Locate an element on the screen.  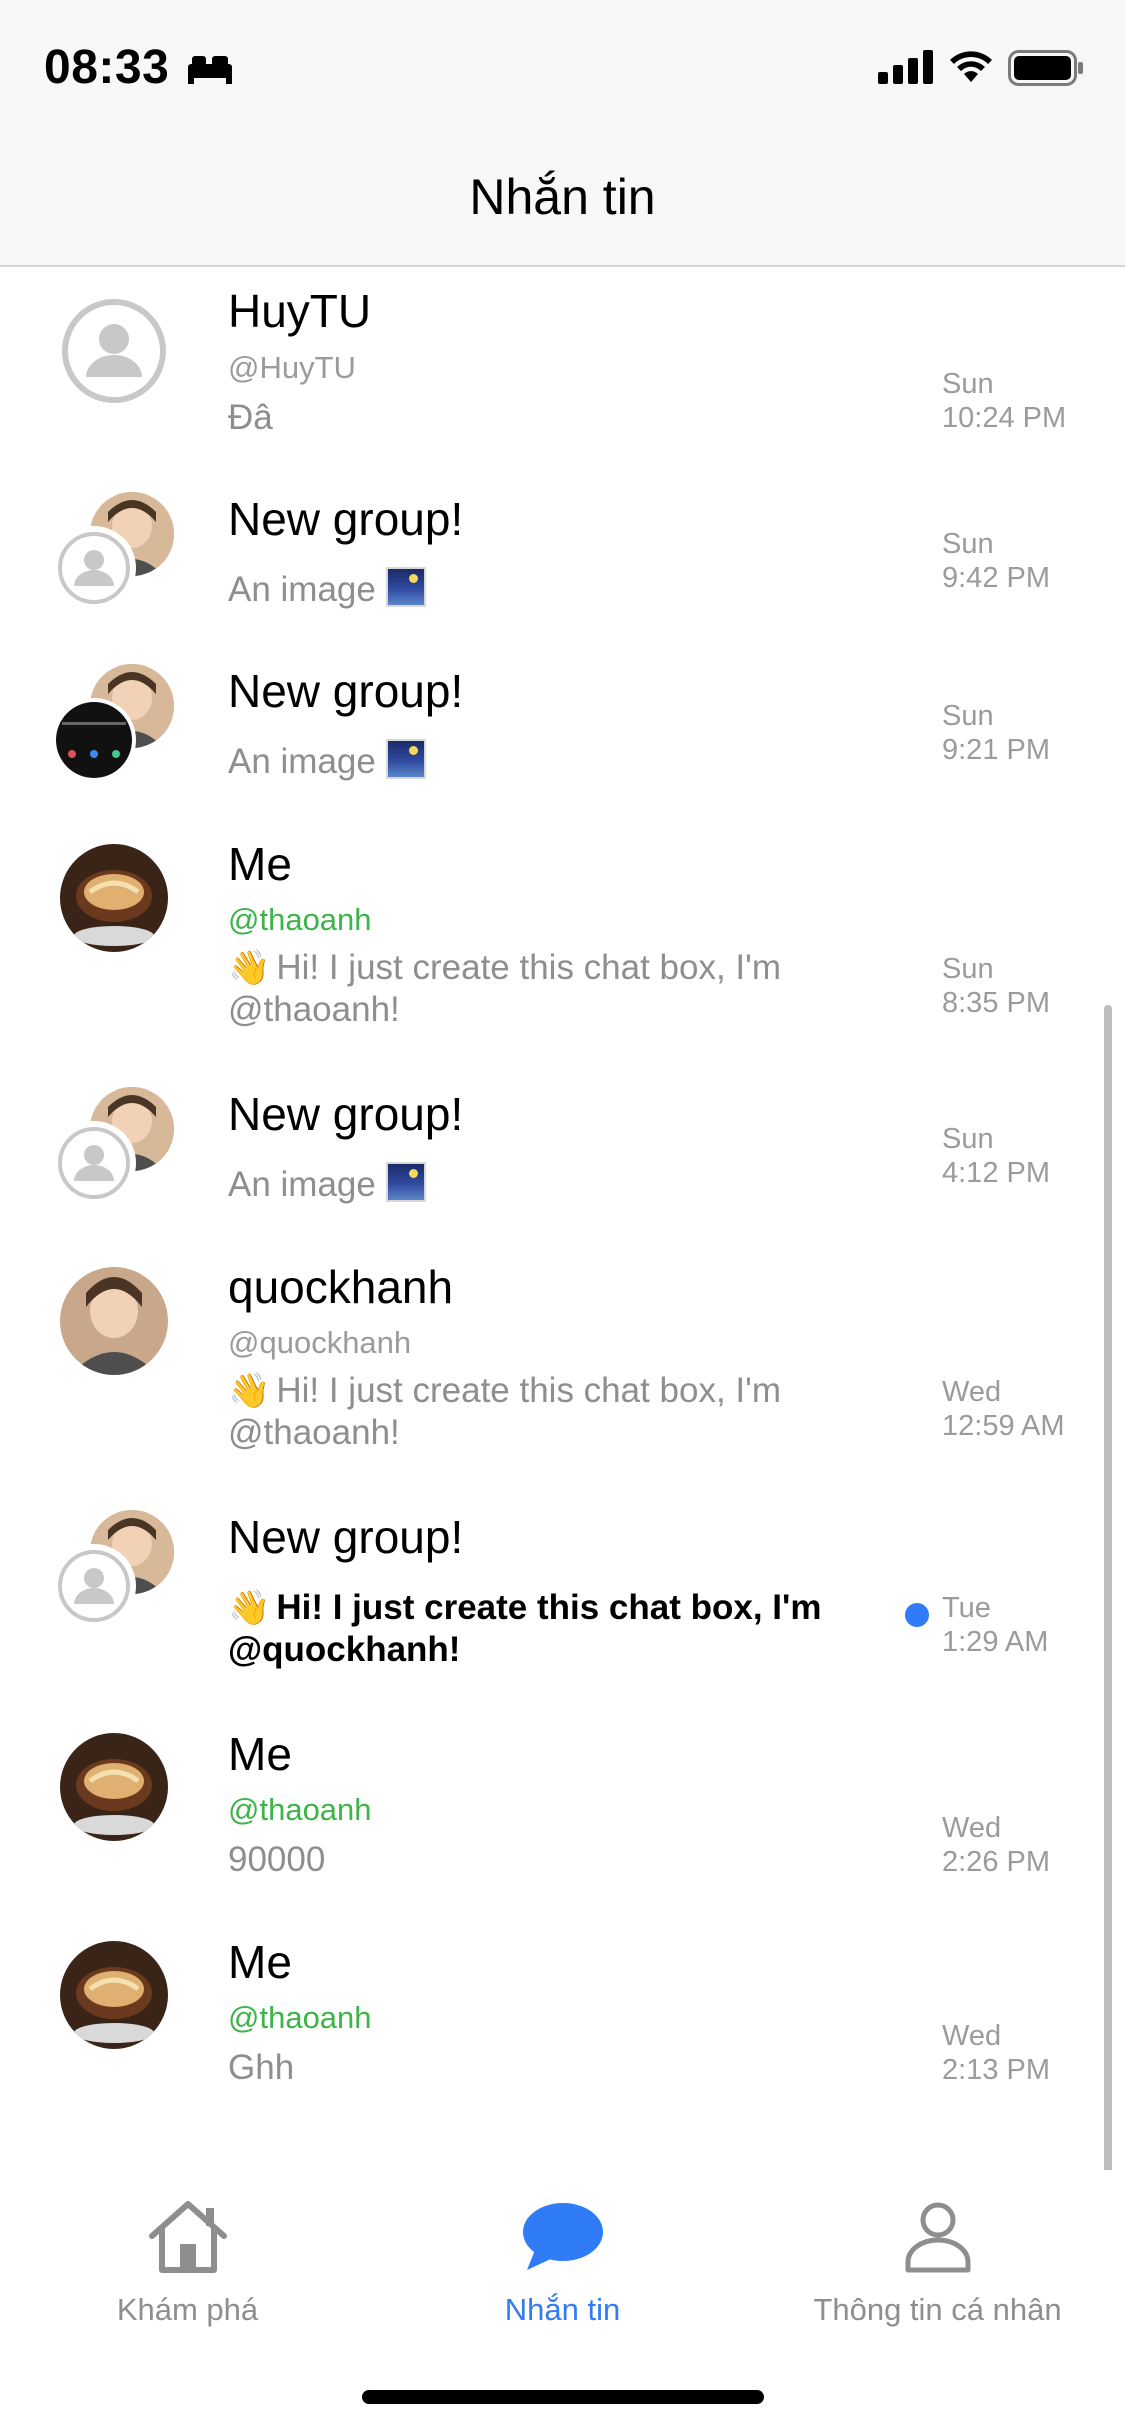
wifi-icon is located at coordinates (971, 66).